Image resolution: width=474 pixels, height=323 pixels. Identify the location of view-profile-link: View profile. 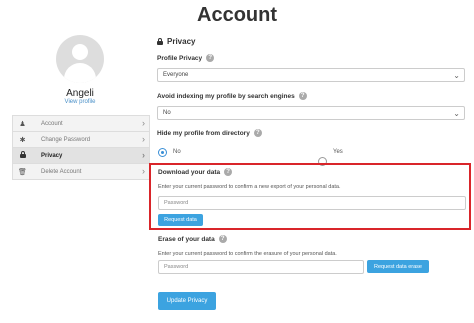
(80, 102).